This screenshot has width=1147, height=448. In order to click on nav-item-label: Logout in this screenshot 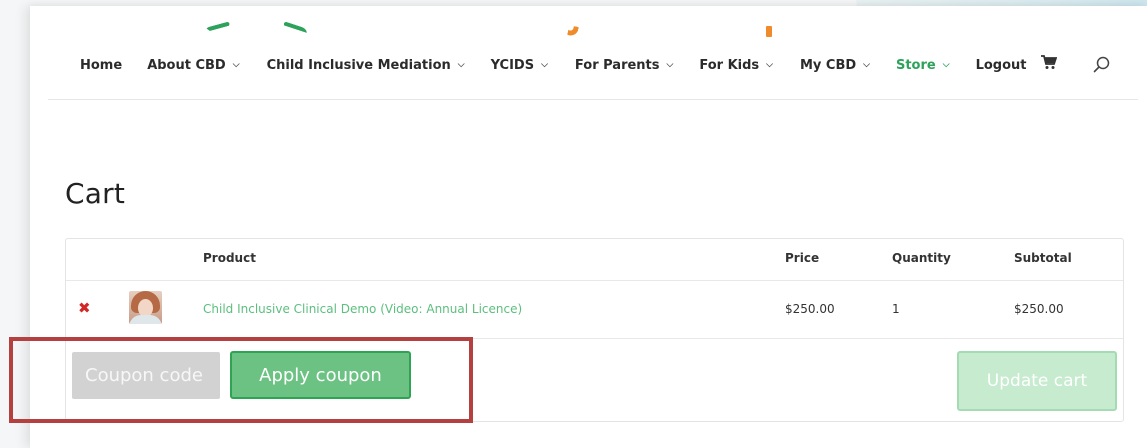, I will do `click(1001, 65)`.